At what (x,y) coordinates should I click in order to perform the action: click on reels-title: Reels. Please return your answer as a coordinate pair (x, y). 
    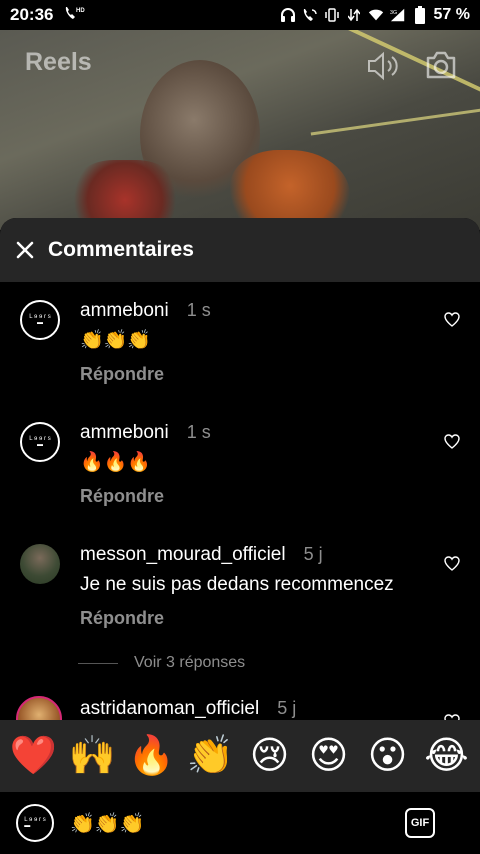
    Looking at the image, I should click on (58, 62).